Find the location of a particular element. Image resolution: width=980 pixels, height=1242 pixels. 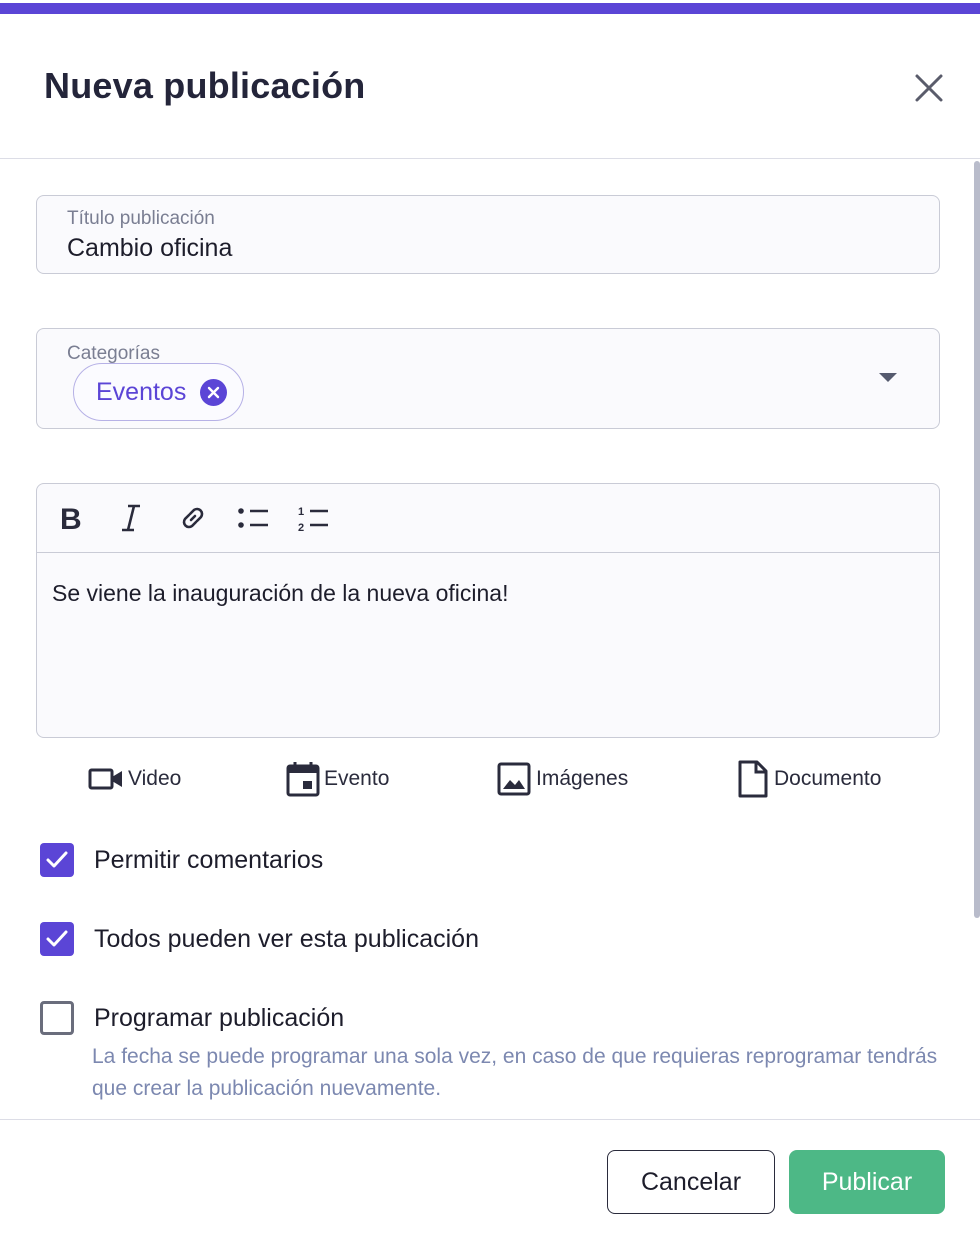

dialog-footer: Cancelar Publicar is located at coordinates (490, 1180).